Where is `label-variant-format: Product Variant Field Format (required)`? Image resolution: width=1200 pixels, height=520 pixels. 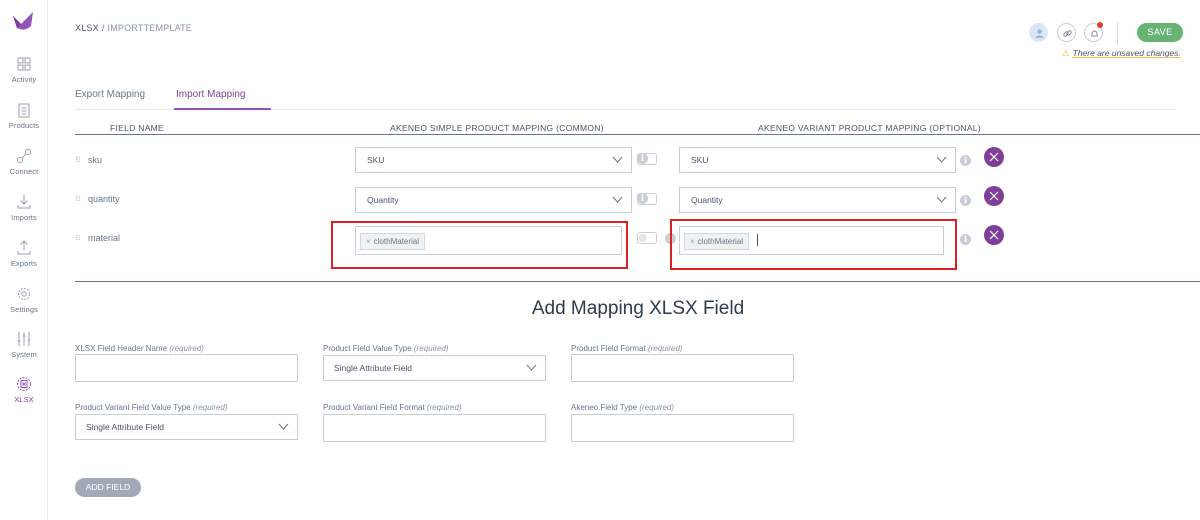 label-variant-format: Product Variant Field Format (required) is located at coordinates (392, 407).